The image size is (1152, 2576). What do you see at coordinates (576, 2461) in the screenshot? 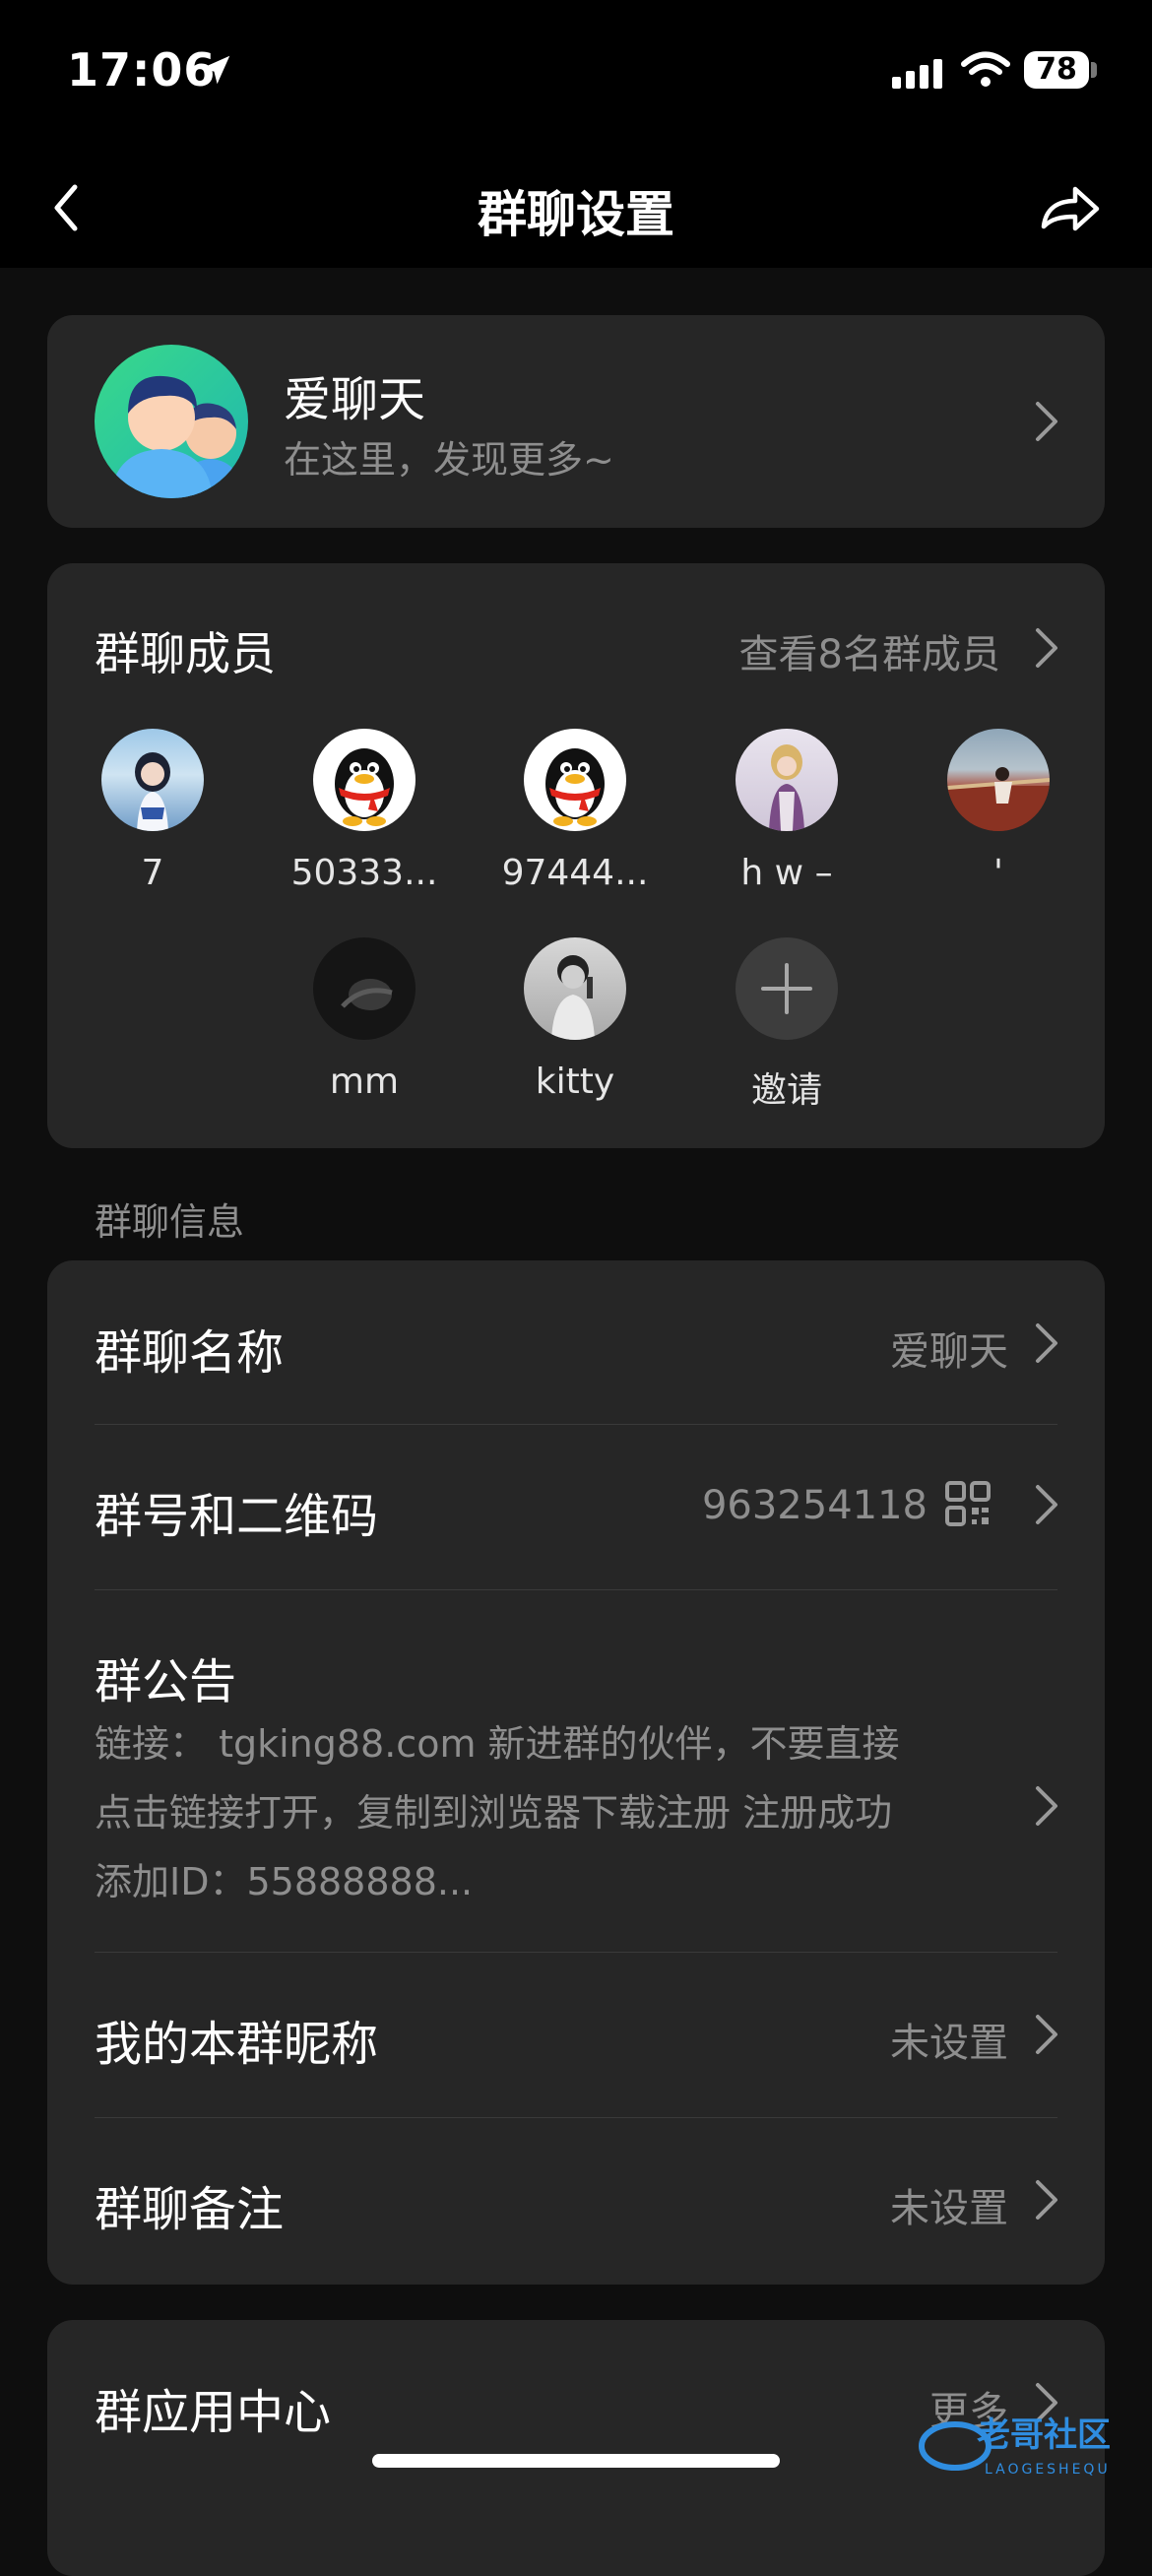
I see `home-indicator` at bounding box center [576, 2461].